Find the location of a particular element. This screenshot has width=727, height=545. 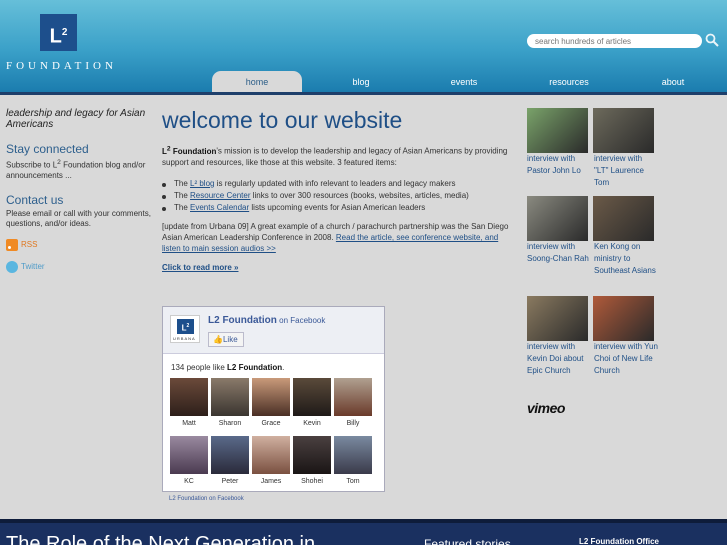

video-caption: interview with "LT" Laurence Tom is located at coordinates (626, 171).